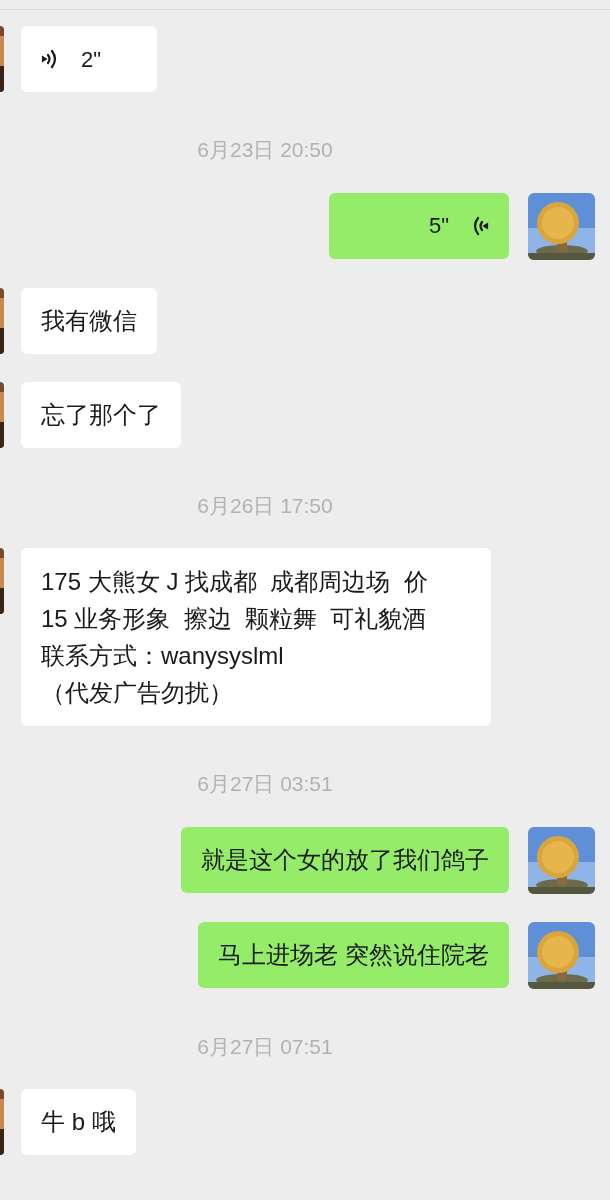 The image size is (610, 1200). I want to click on message-line: 175 大熊女 J 找成都 成都周边场 价, so click(235, 582).